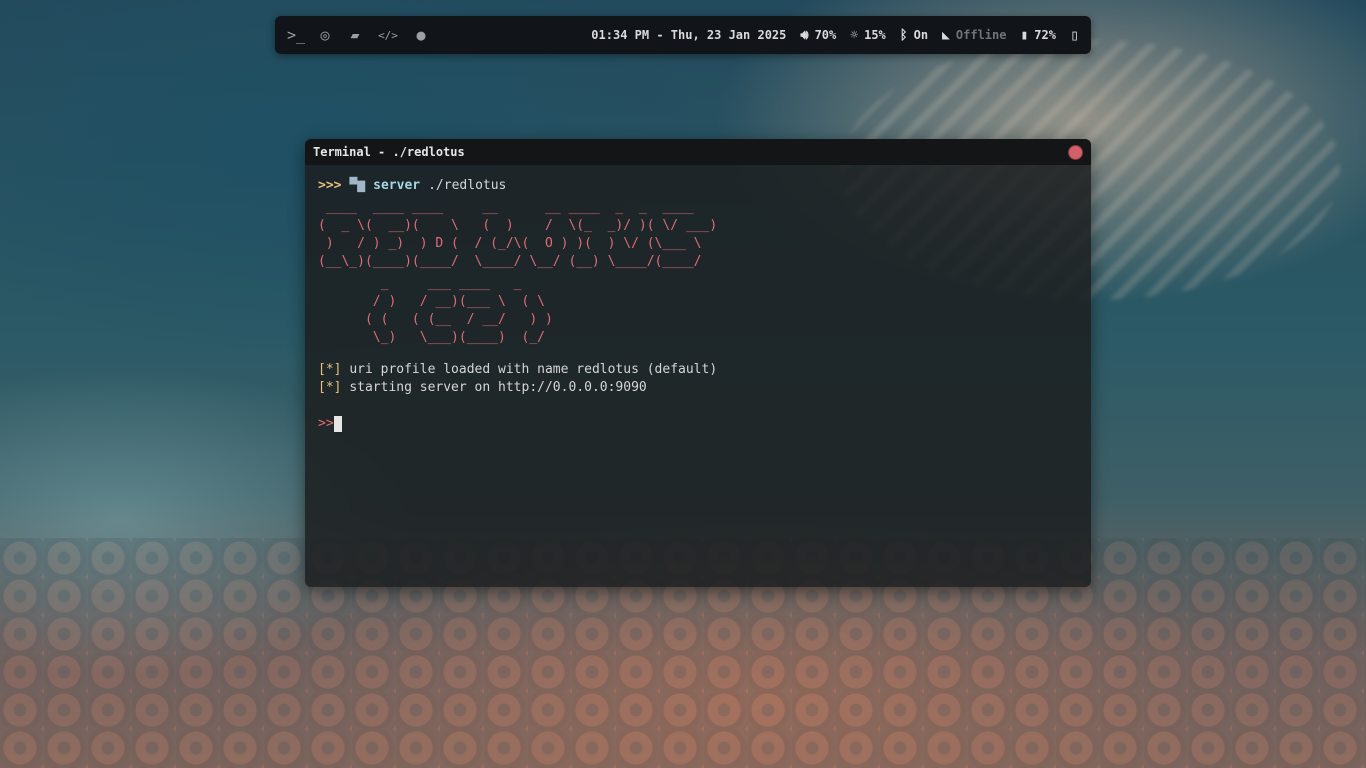 The image size is (1366, 768). What do you see at coordinates (467, 185) in the screenshot?
I see `command-args: ./redlotus` at bounding box center [467, 185].